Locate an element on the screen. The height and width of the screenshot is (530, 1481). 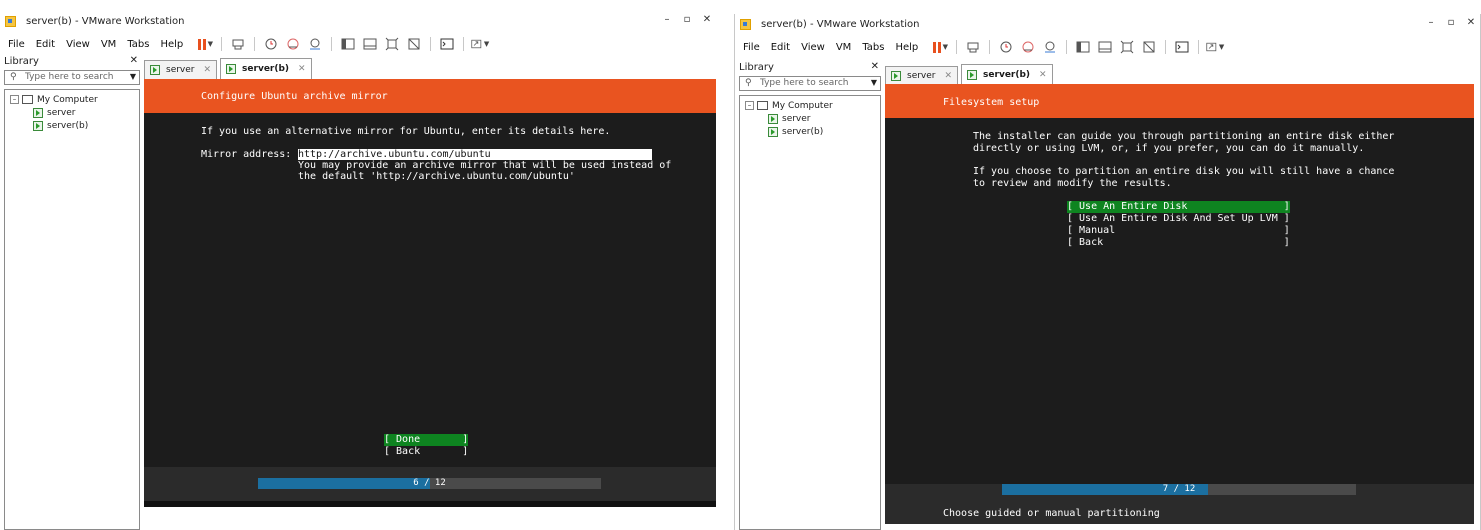
tree-label: server(b) is located at coordinates (803, 131).